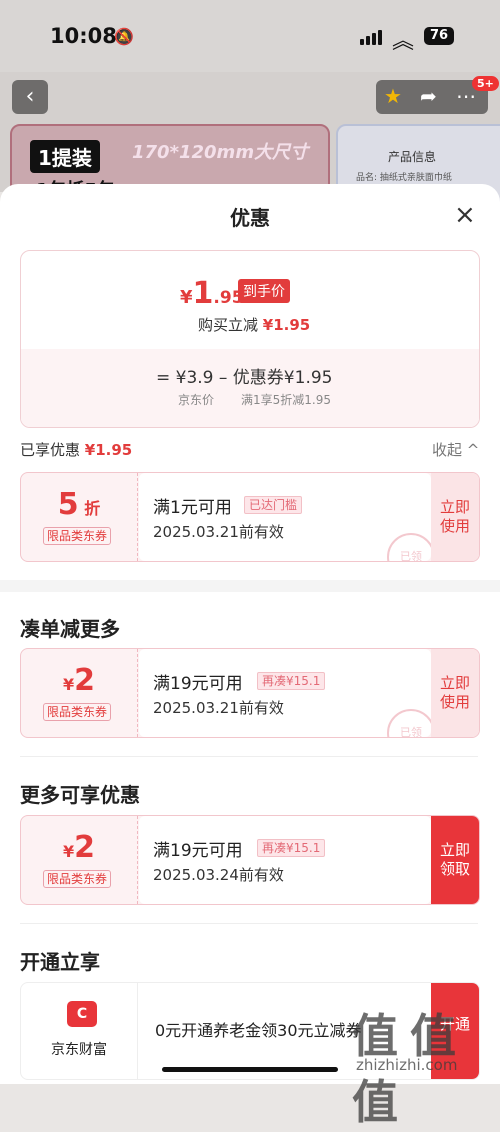  Describe the element at coordinates (220, 152) in the screenshot. I see `banner-size-text: 170*120mm大尺寸` at that location.